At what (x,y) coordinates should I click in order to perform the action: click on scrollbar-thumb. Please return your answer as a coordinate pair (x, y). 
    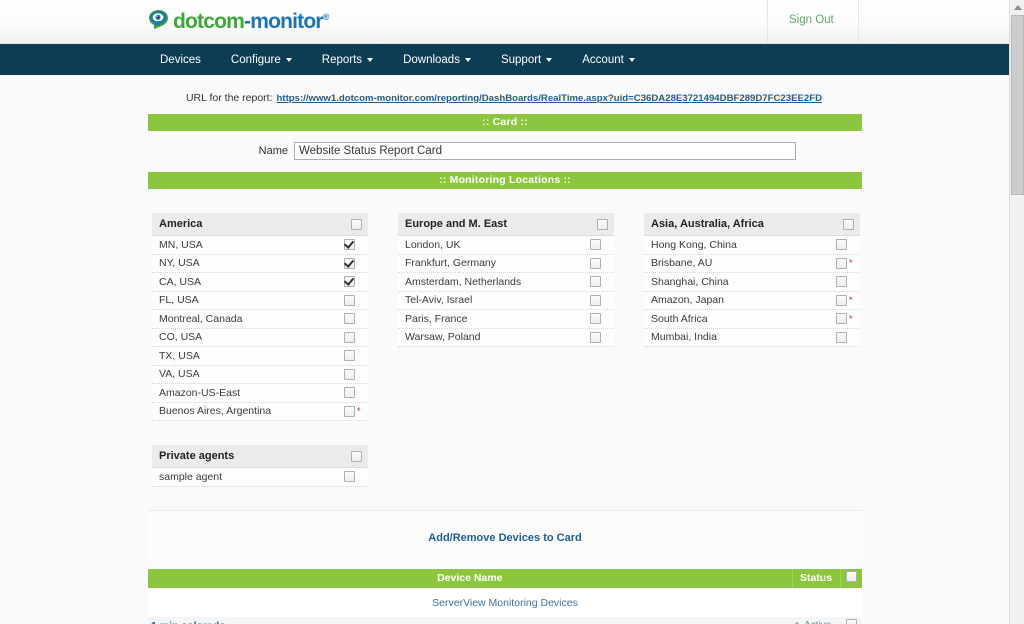
    Looking at the image, I should click on (1017, 105).